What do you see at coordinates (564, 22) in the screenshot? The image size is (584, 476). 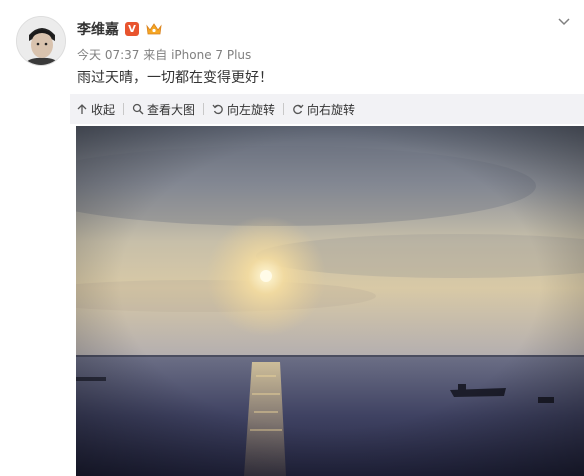 I see `chevron-down-icon` at bounding box center [564, 22].